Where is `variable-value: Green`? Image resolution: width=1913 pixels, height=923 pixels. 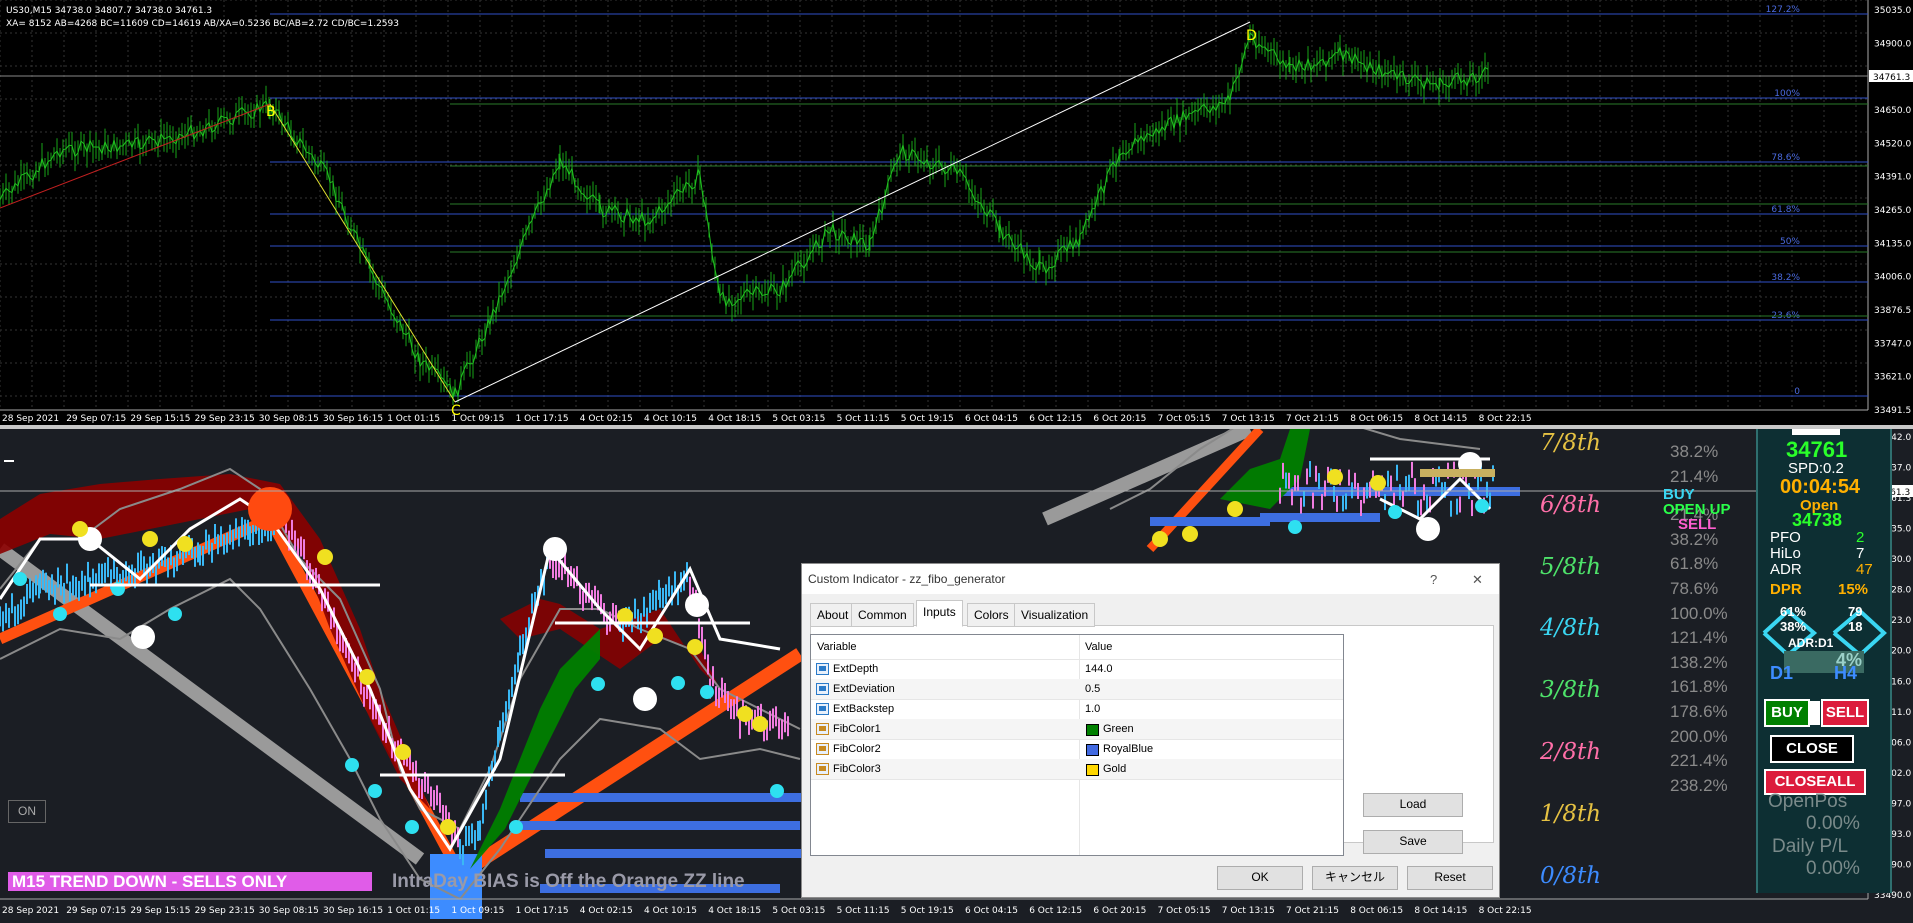 variable-value: Green is located at coordinates (1118, 729).